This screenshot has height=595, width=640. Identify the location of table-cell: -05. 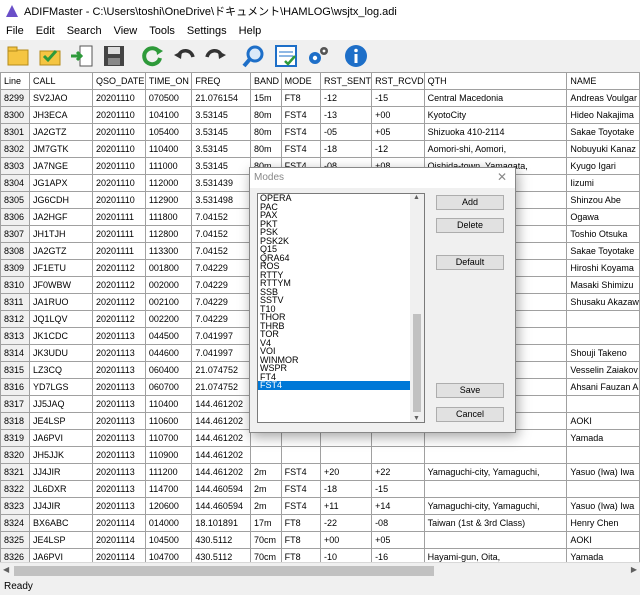
(346, 132).